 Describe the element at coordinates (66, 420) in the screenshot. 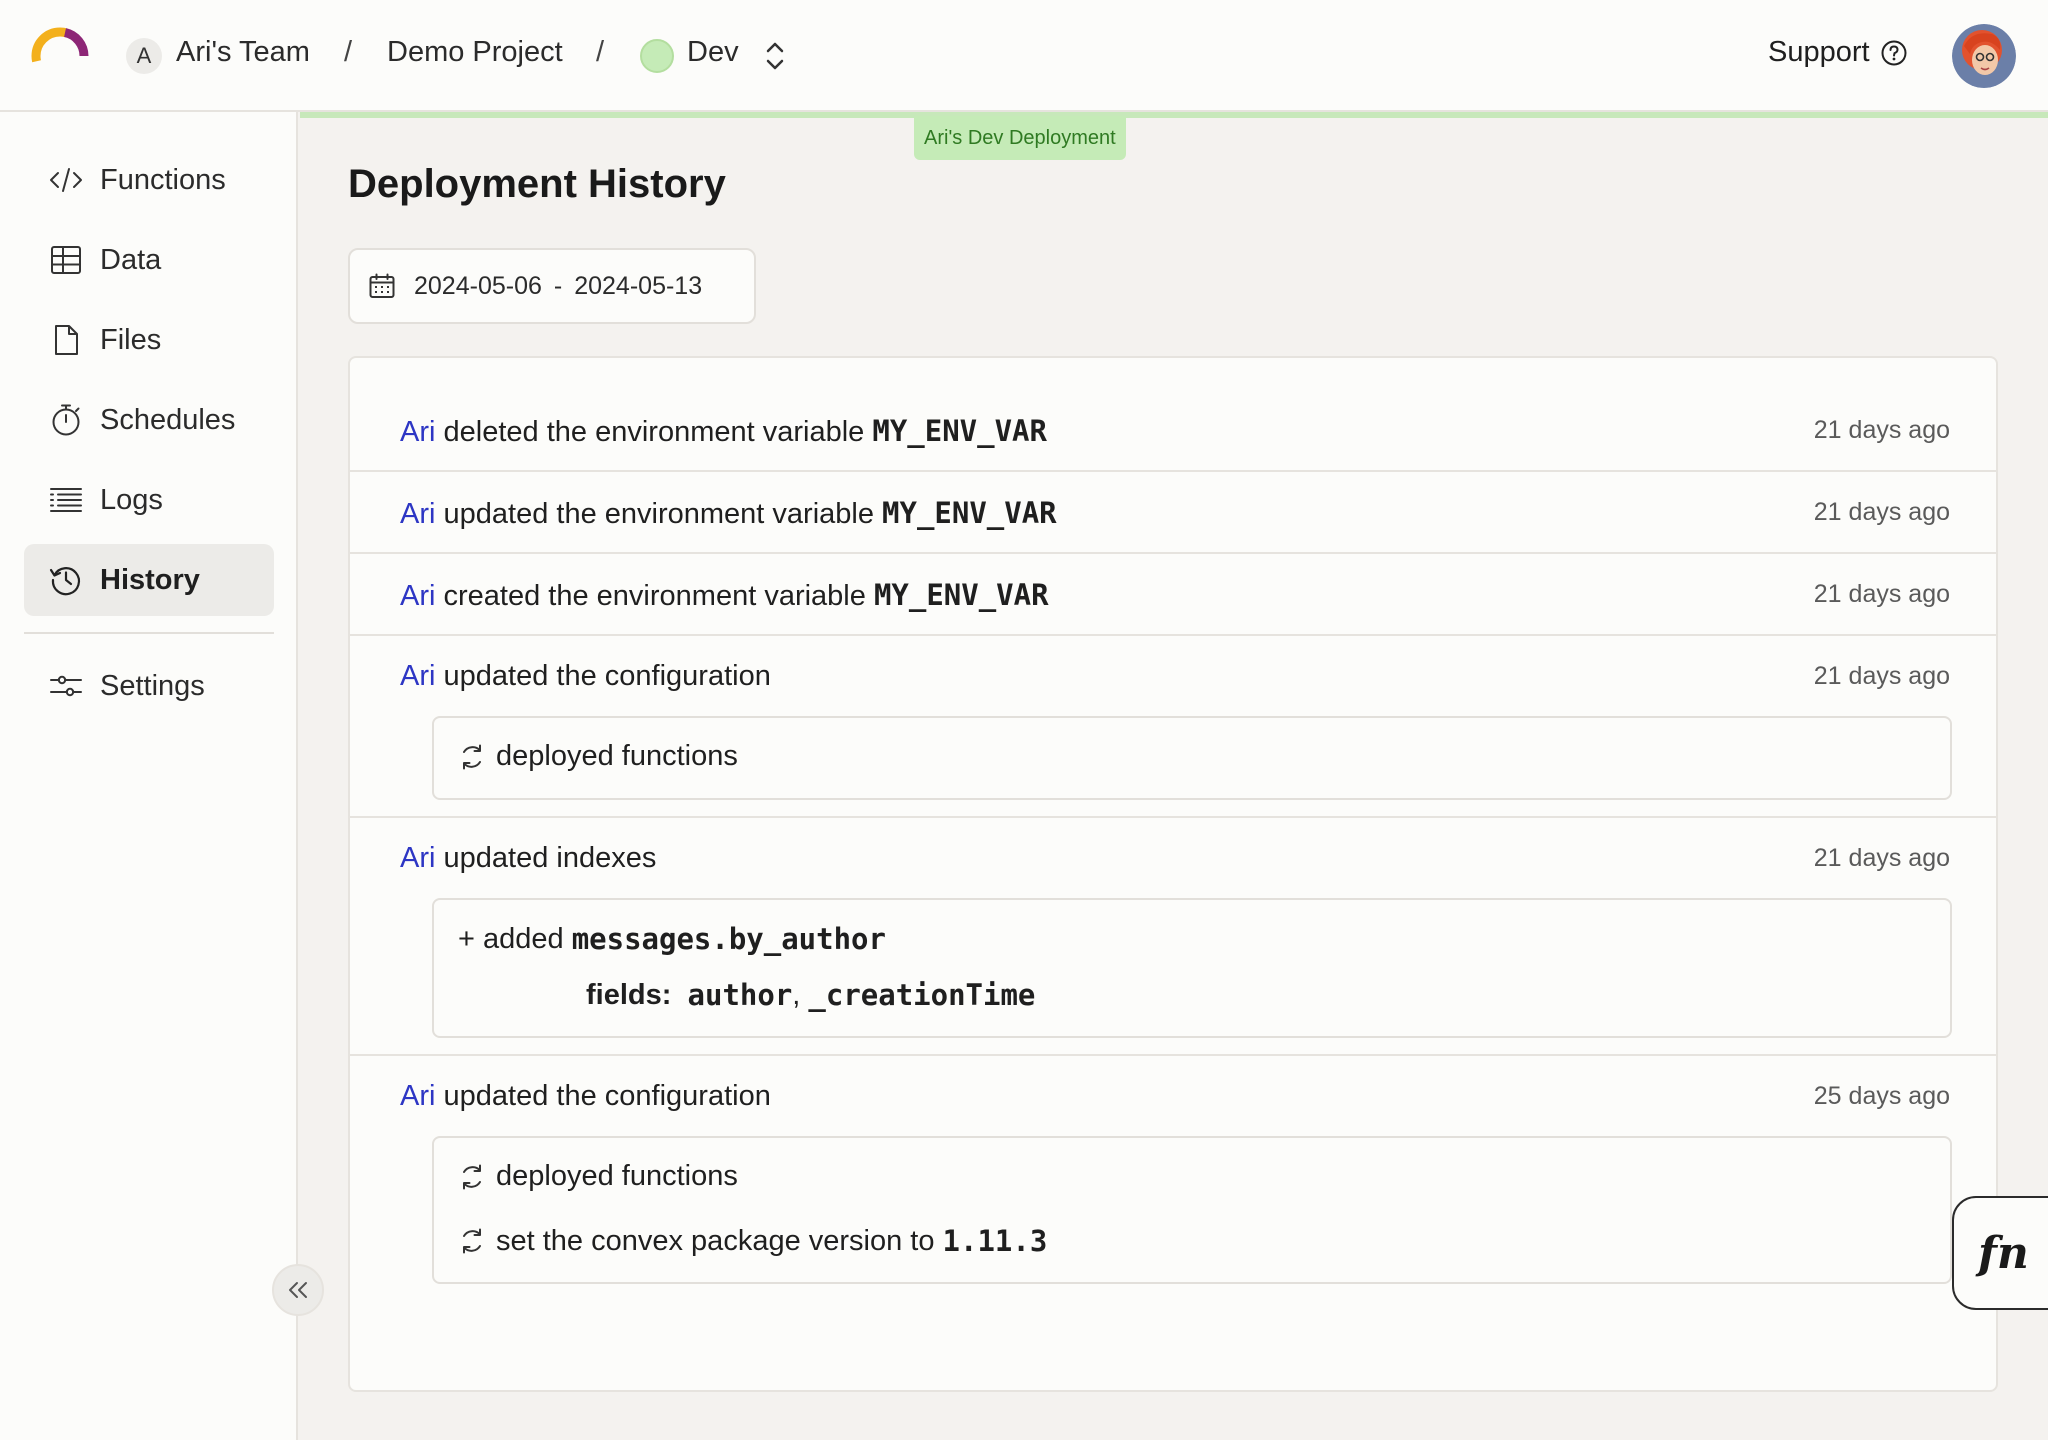

I see `stopwatch-icon` at that location.